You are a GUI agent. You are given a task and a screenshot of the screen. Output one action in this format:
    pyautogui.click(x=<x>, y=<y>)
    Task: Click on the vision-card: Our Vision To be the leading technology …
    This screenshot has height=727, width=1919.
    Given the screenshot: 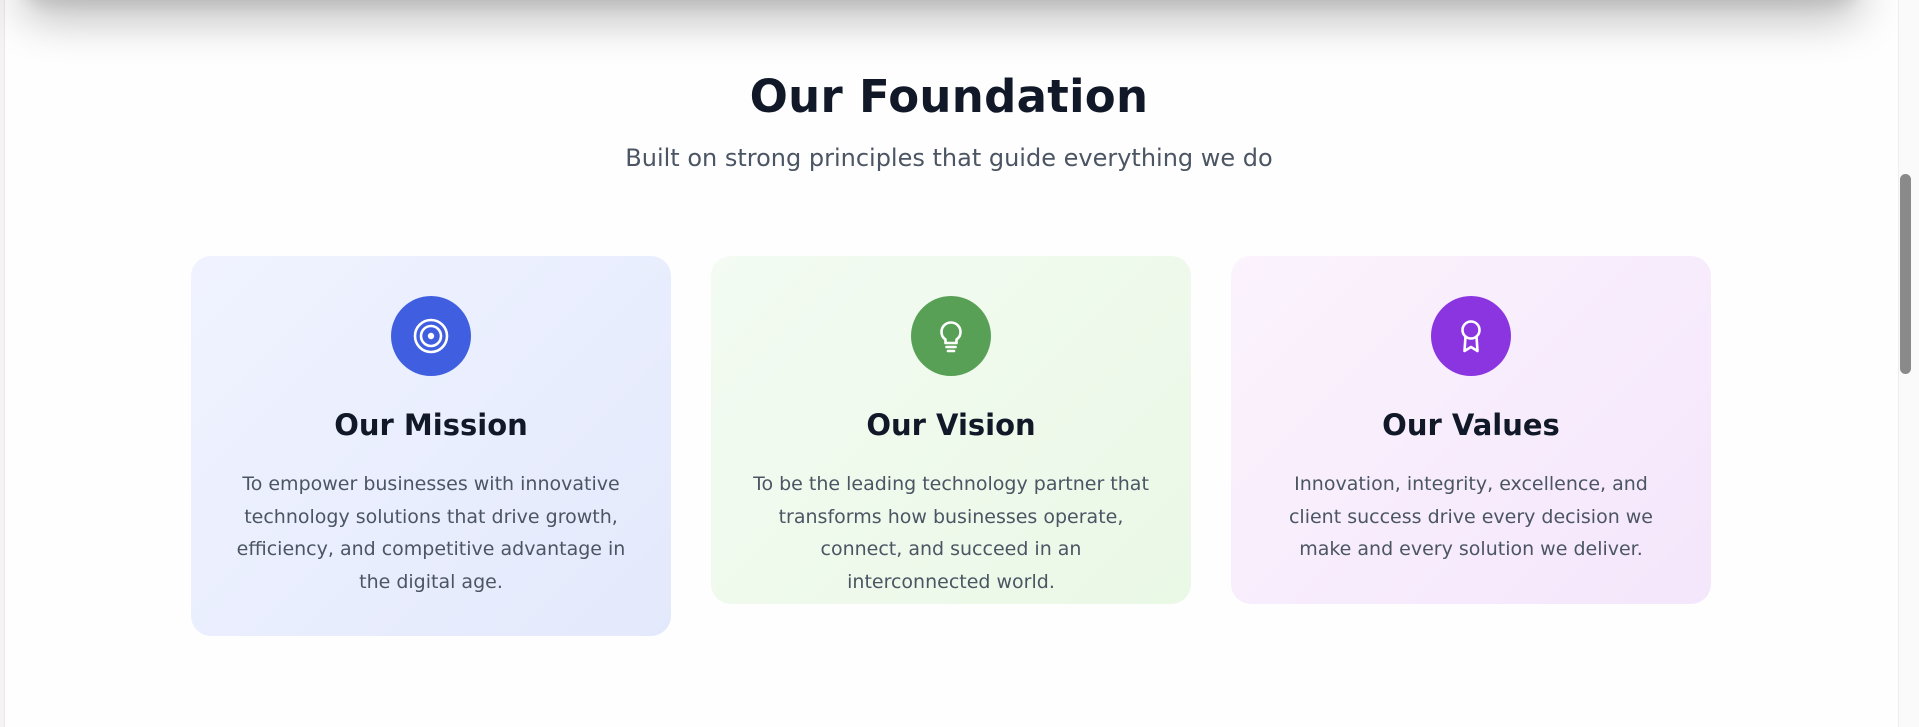 What is the action you would take?
    pyautogui.click(x=951, y=430)
    